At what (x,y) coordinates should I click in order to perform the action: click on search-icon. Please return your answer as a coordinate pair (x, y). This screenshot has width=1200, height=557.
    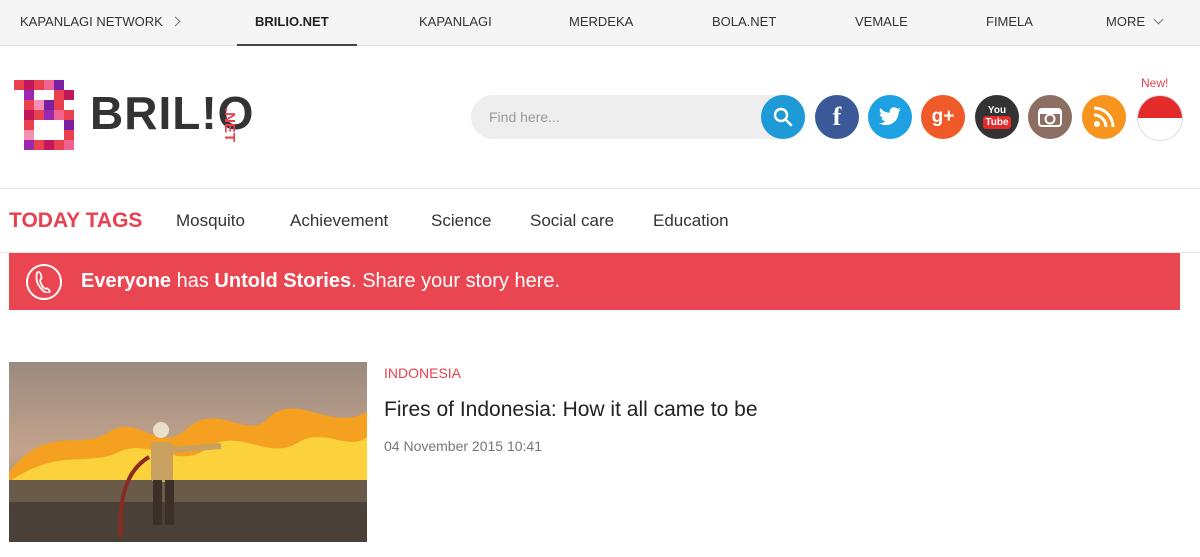
    Looking at the image, I should click on (783, 117).